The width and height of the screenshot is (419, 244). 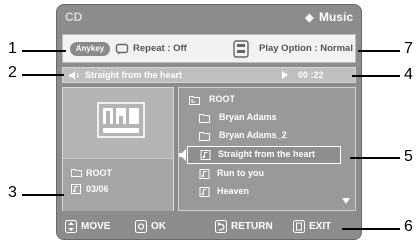 What do you see at coordinates (408, 156) in the screenshot?
I see `callout-5: 5` at bounding box center [408, 156].